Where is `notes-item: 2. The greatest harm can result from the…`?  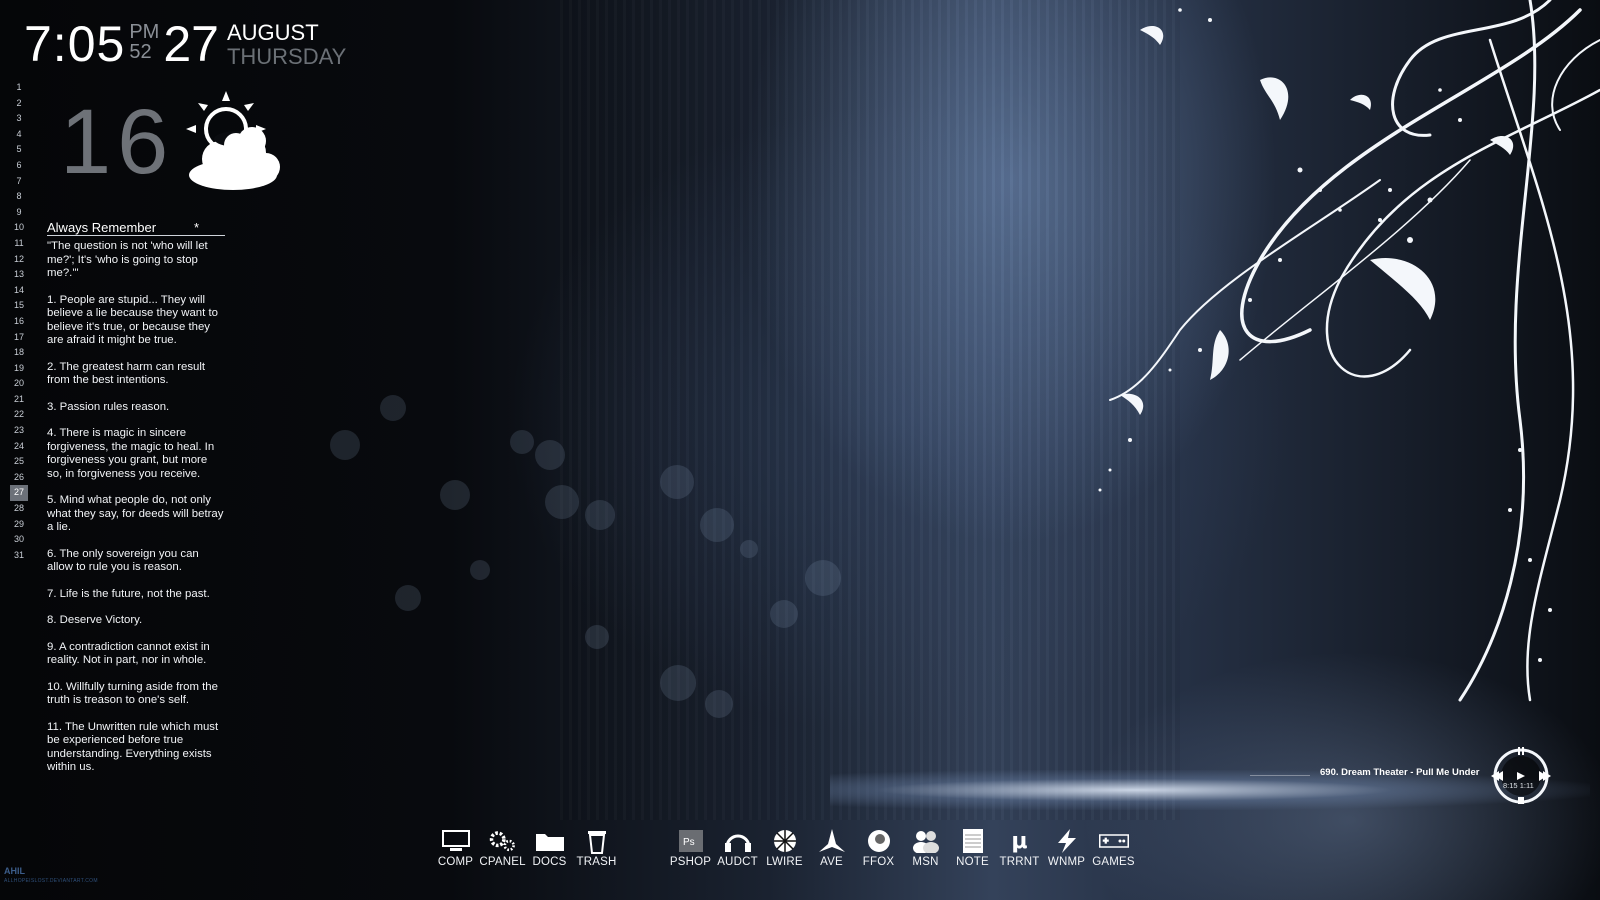
notes-item: 2. The greatest harm can result from the… is located at coordinates (126, 373).